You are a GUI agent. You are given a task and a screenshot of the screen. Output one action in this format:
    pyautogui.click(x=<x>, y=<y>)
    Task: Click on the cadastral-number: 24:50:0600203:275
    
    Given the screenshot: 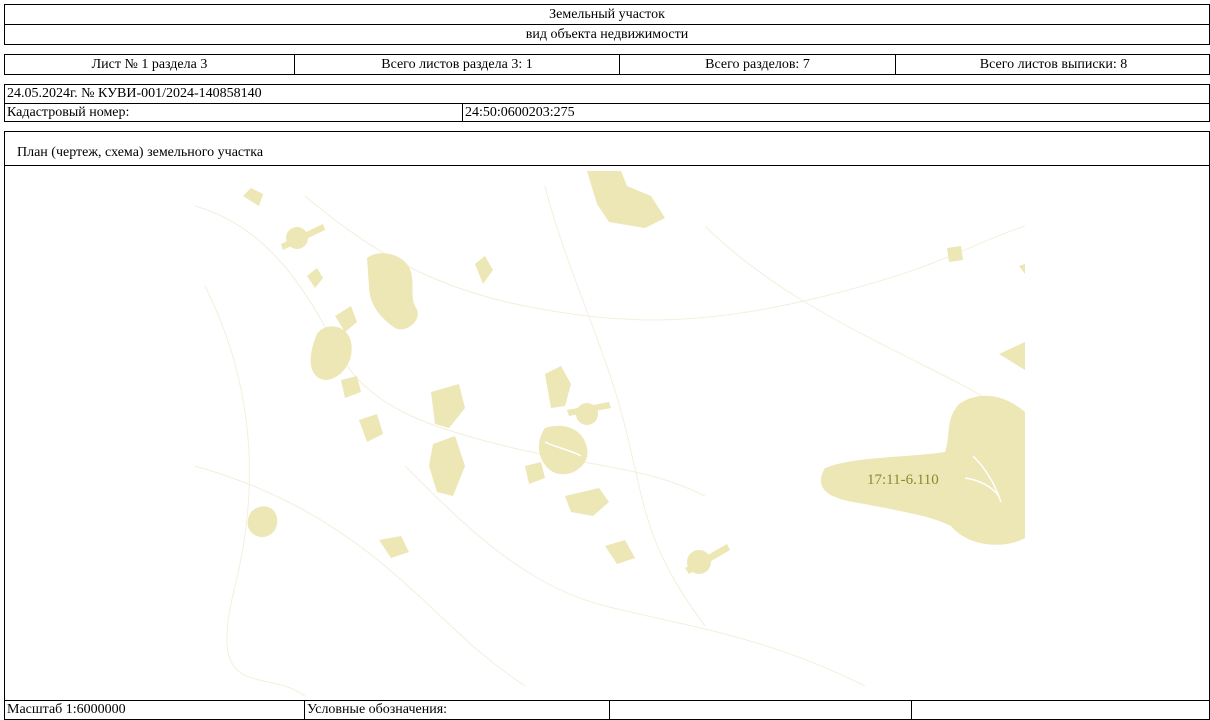 What is the action you would take?
    pyautogui.click(x=520, y=112)
    